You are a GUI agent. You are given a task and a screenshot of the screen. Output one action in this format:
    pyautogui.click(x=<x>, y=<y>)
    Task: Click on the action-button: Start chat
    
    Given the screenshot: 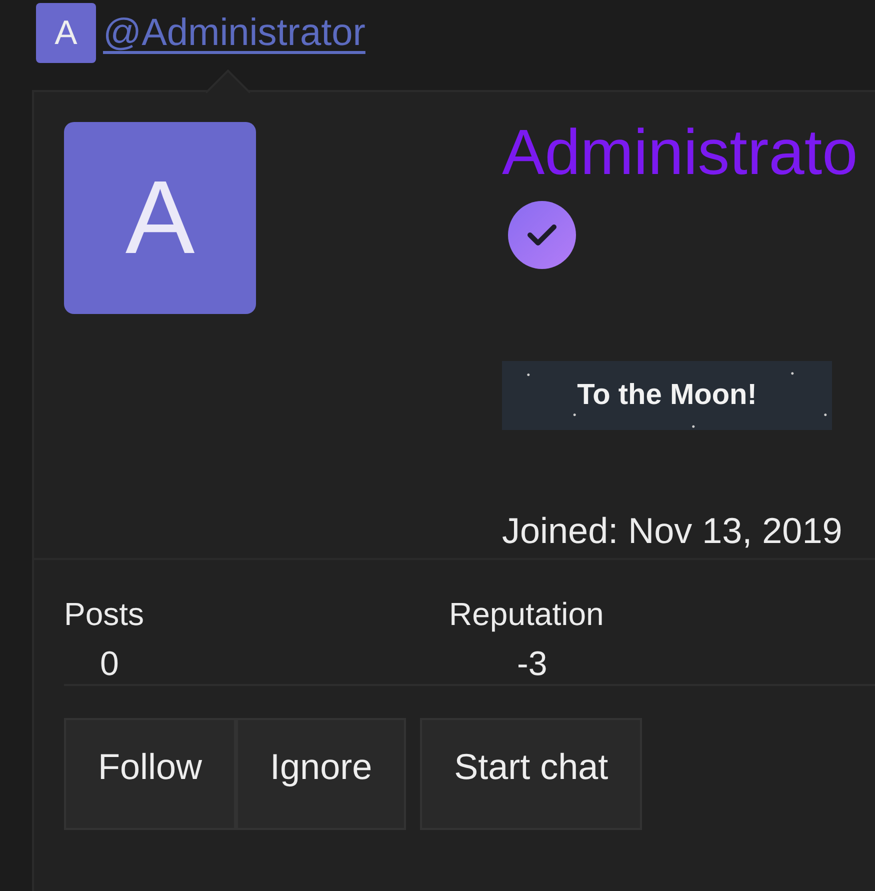 What is the action you would take?
    pyautogui.click(x=531, y=774)
    